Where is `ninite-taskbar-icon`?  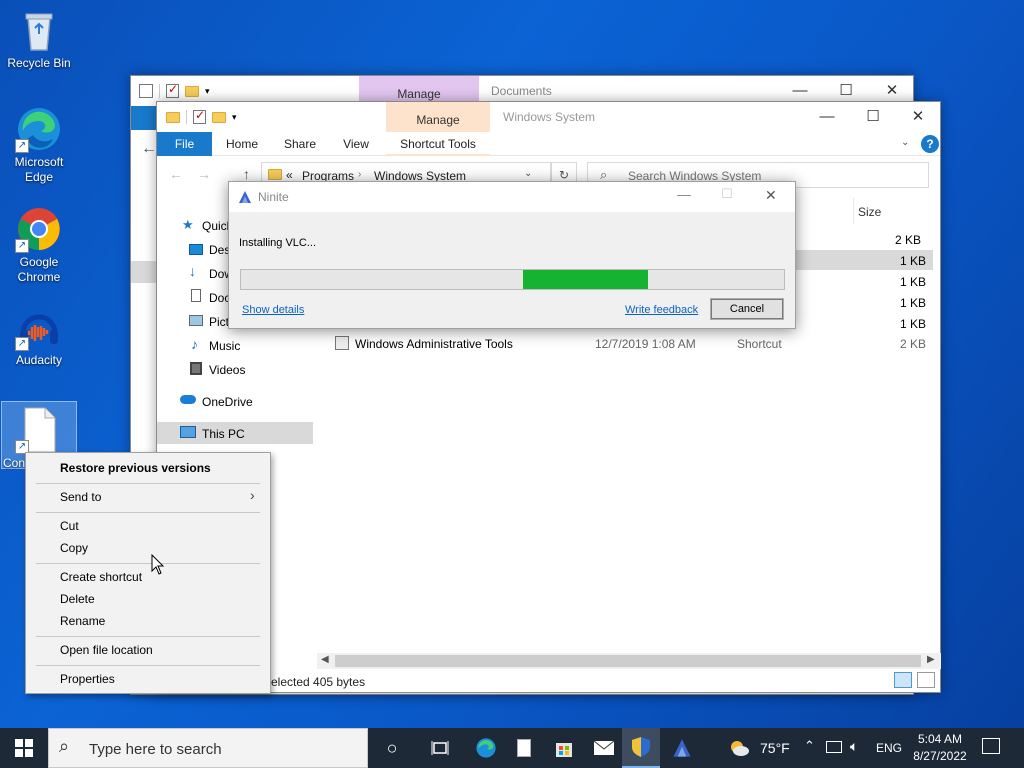
ninite-taskbar-icon is located at coordinates (682, 748).